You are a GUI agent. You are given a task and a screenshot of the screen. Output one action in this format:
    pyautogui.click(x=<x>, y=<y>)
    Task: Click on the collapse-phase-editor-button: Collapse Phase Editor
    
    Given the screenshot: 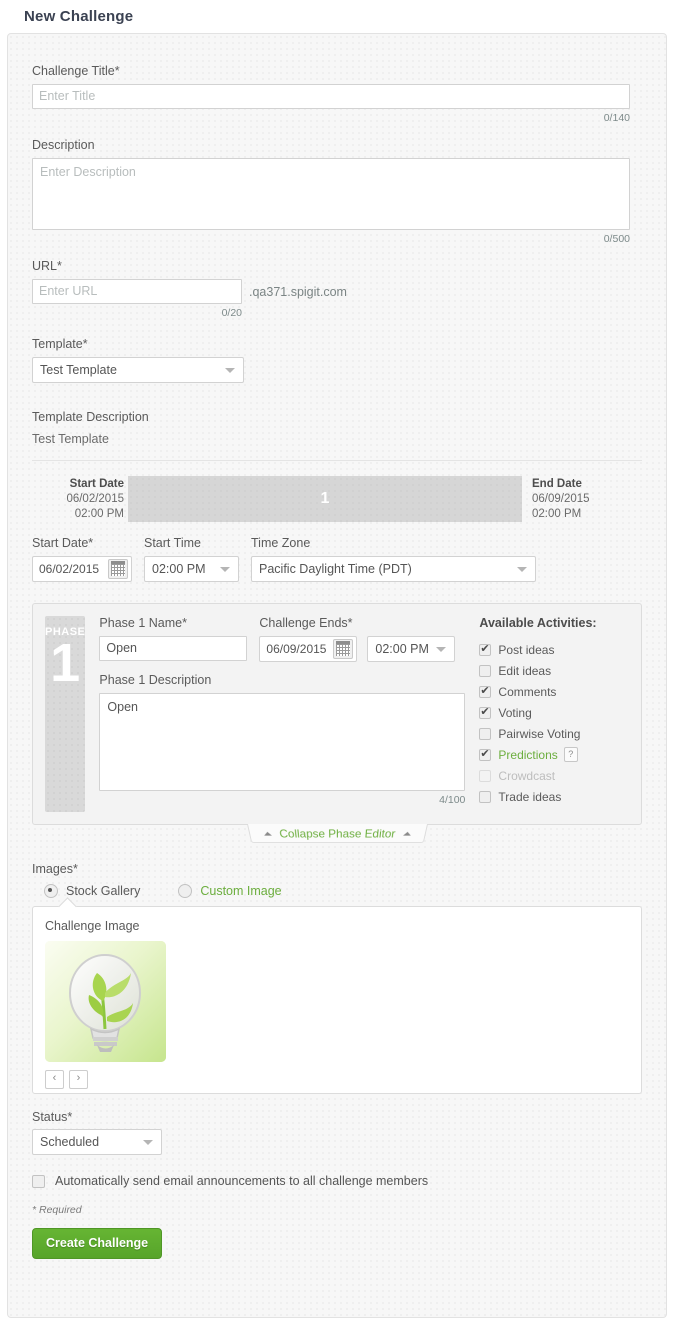 What is the action you would take?
    pyautogui.click(x=337, y=834)
    